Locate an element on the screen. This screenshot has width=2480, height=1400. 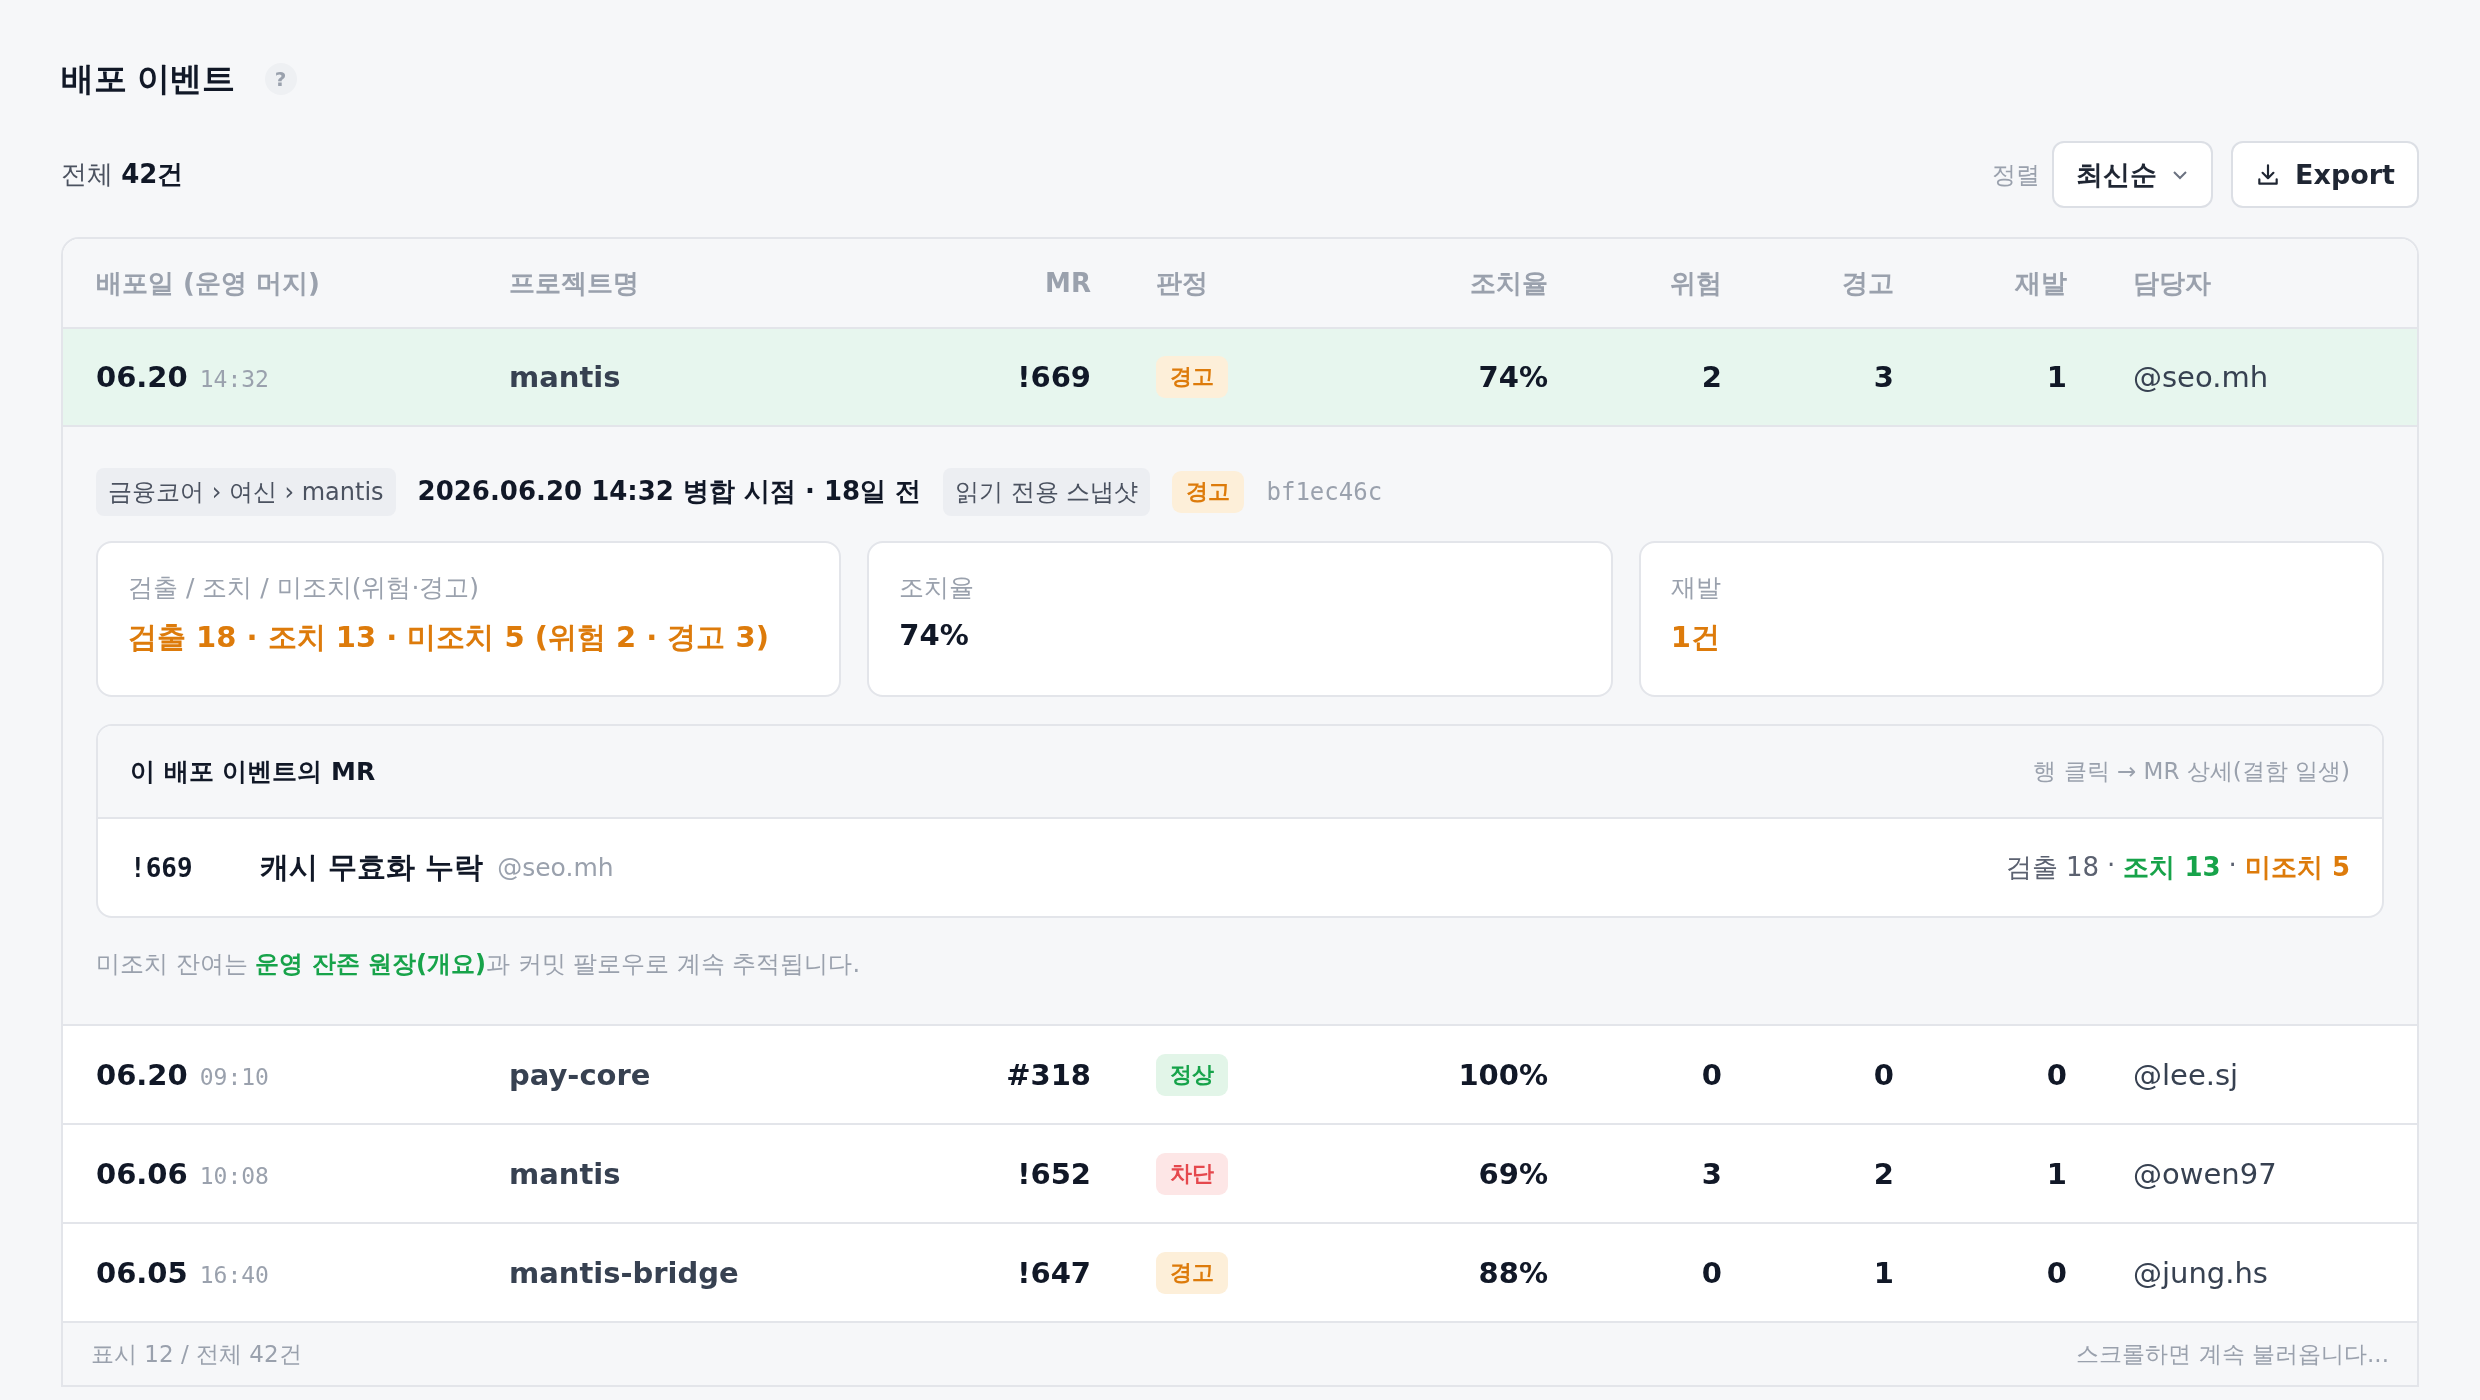
mr-number: !647 is located at coordinates (1054, 1272).